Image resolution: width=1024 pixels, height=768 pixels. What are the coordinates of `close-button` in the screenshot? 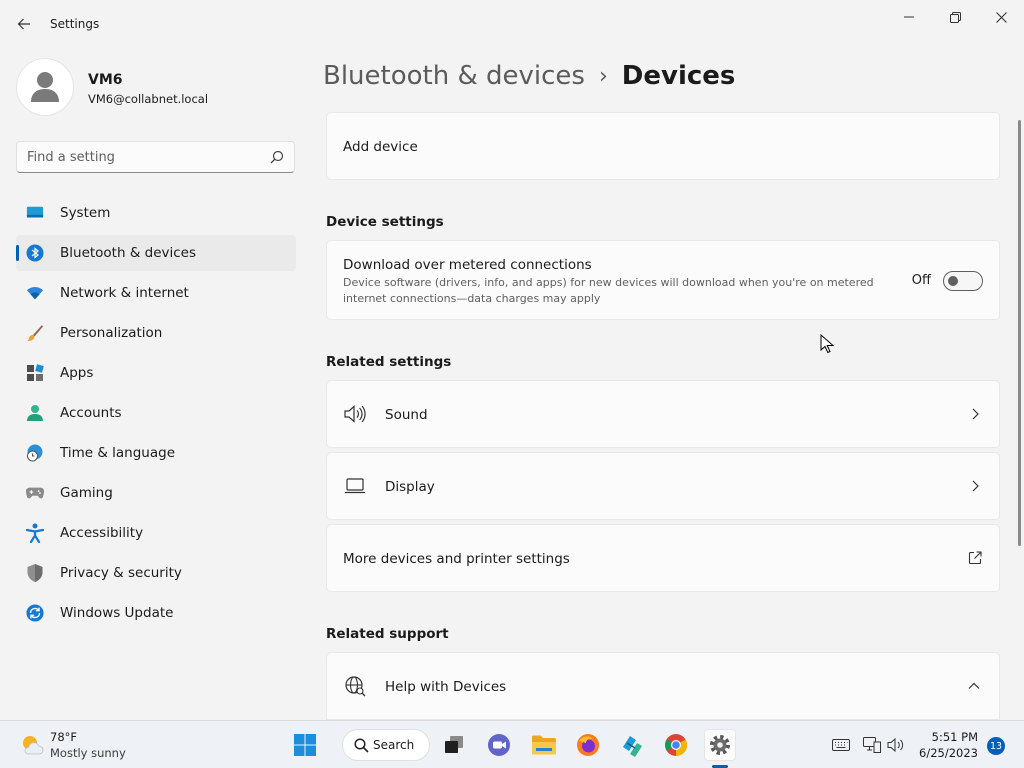 It's located at (1001, 17).